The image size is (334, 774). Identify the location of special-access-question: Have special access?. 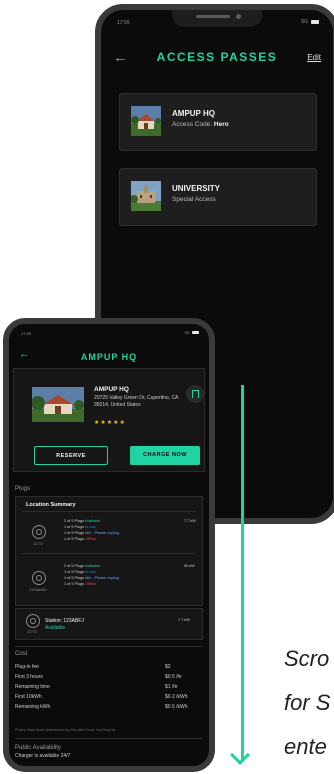
(33, 770).